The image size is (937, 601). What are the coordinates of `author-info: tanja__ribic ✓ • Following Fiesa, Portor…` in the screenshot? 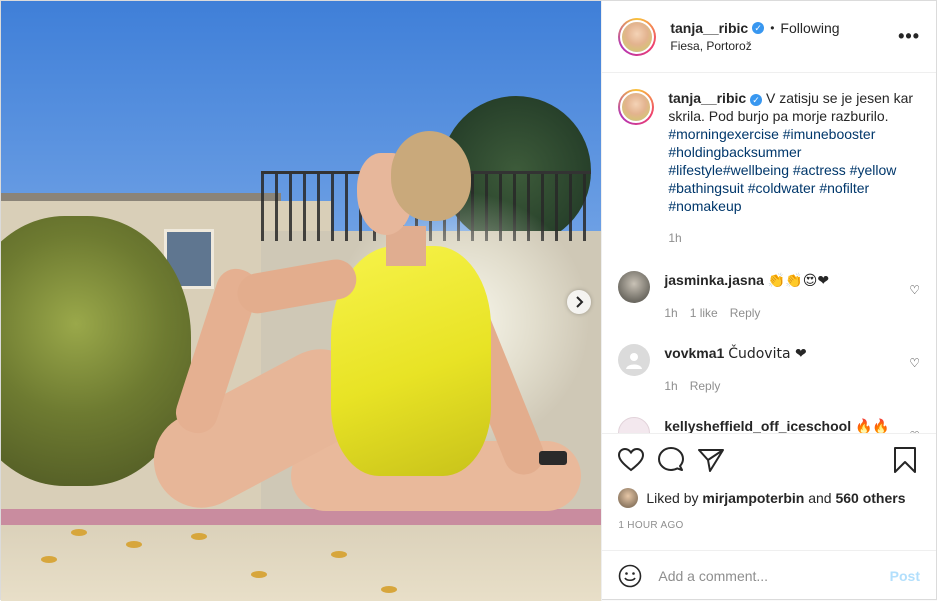 It's located at (784, 36).